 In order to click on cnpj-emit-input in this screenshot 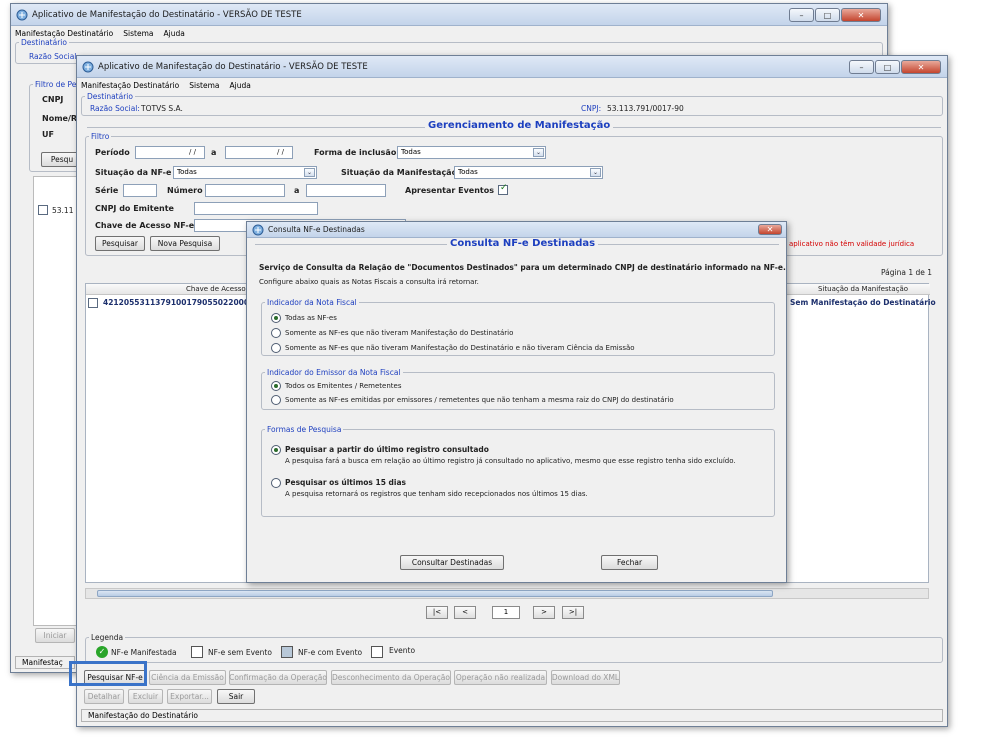, I will do `click(256, 208)`.